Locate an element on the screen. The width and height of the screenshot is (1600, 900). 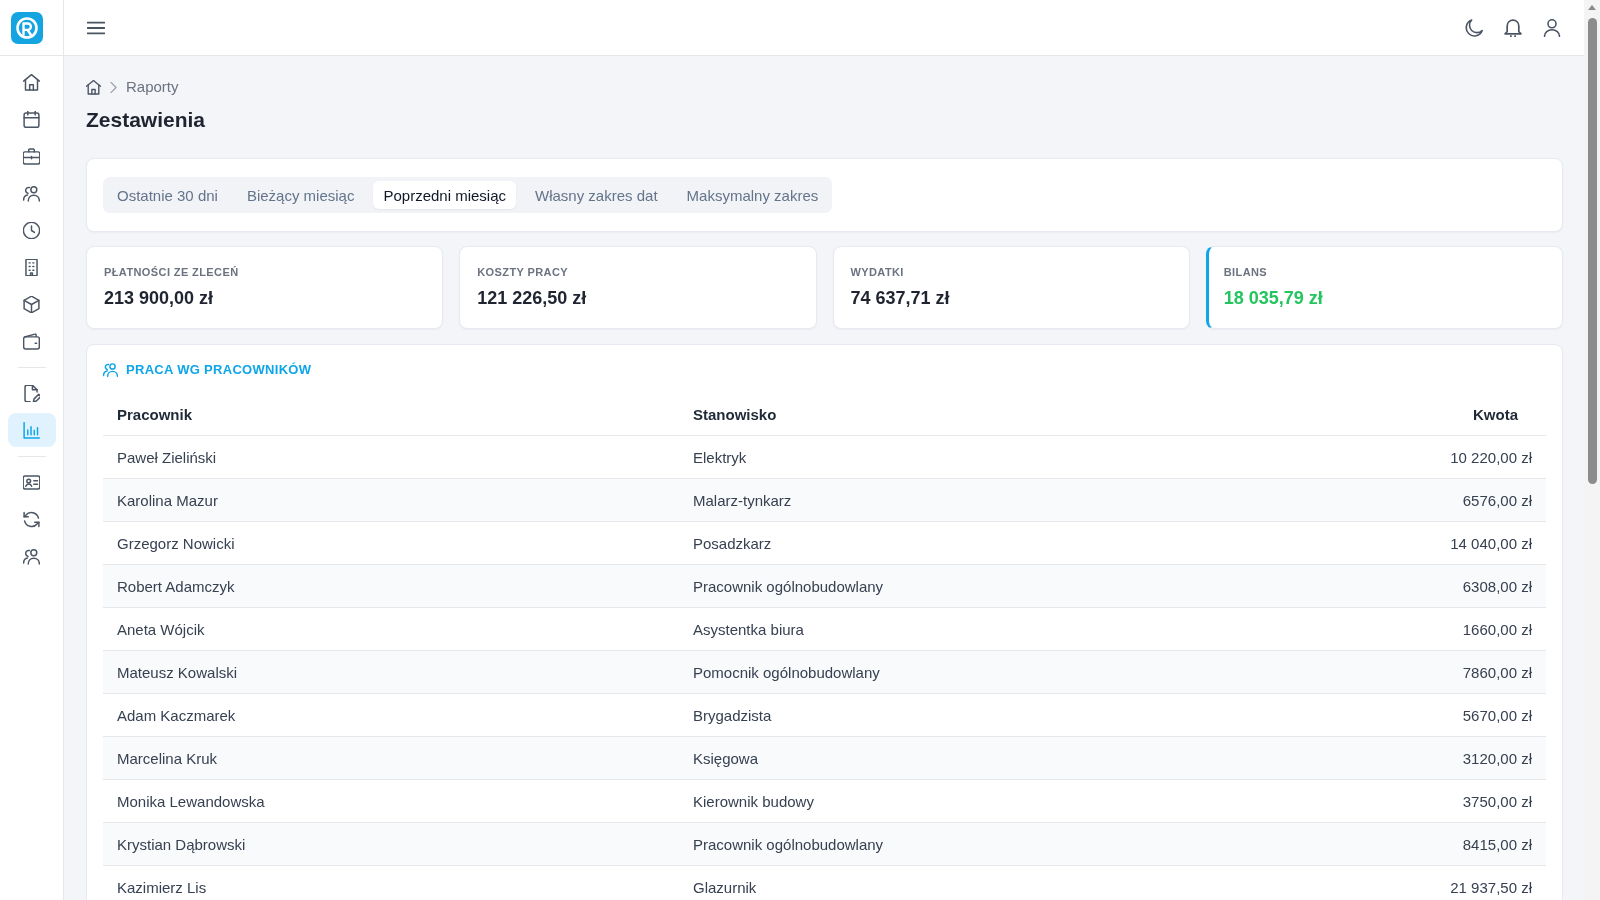
table-cell-text: Mateusz Kowalski is located at coordinates (177, 672).